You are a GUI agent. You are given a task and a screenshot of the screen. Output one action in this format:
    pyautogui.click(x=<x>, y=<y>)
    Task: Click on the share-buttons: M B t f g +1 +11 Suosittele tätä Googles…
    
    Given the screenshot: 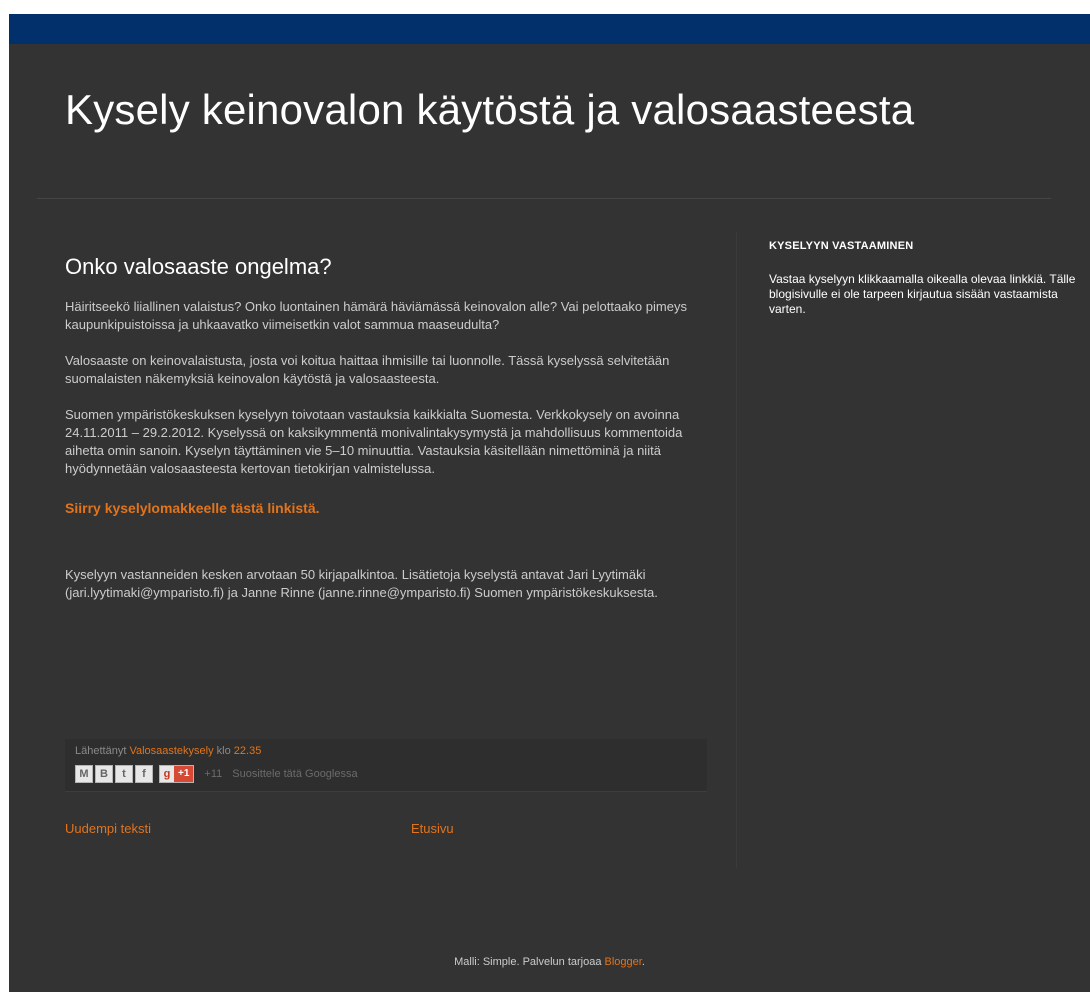 What is the action you would take?
    pyautogui.click(x=216, y=774)
    